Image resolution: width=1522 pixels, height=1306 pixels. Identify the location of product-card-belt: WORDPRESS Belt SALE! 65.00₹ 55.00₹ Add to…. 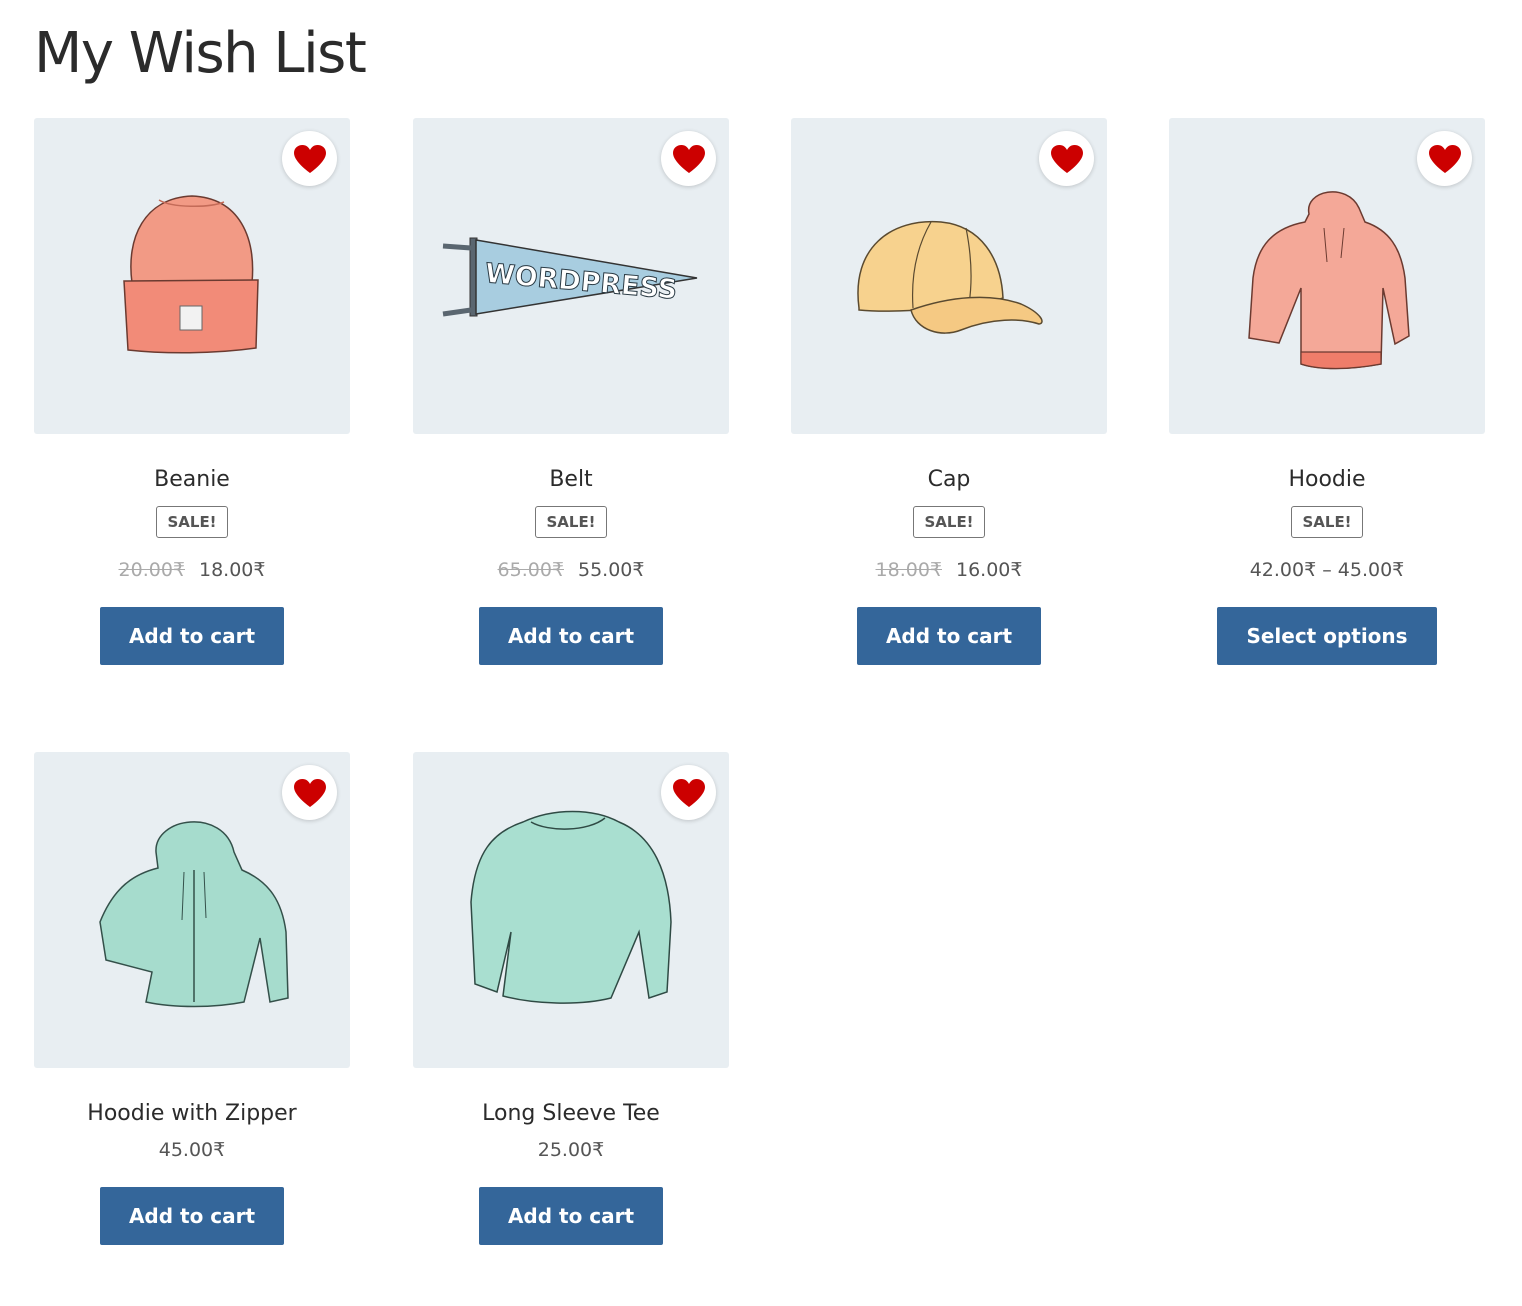
(571, 391).